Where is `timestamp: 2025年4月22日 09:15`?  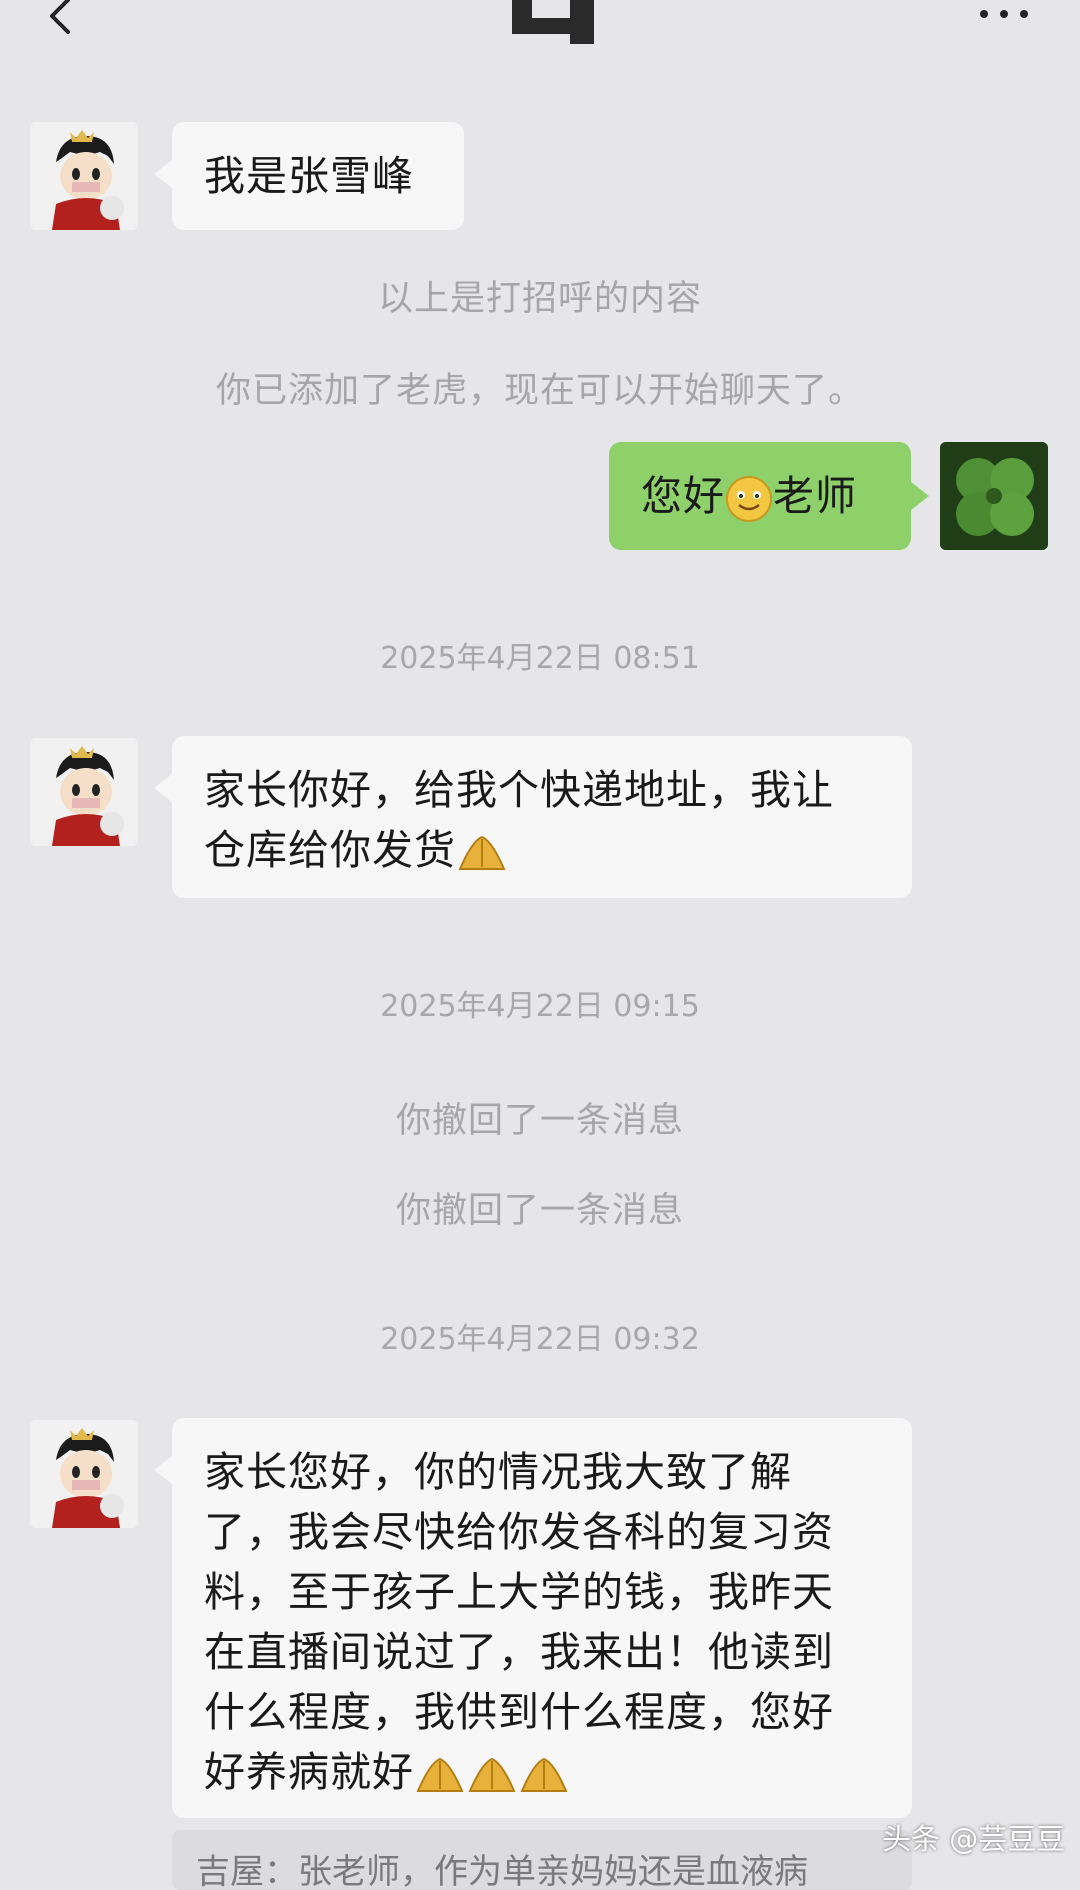
timestamp: 2025年4月22日 09:15 is located at coordinates (540, 1006).